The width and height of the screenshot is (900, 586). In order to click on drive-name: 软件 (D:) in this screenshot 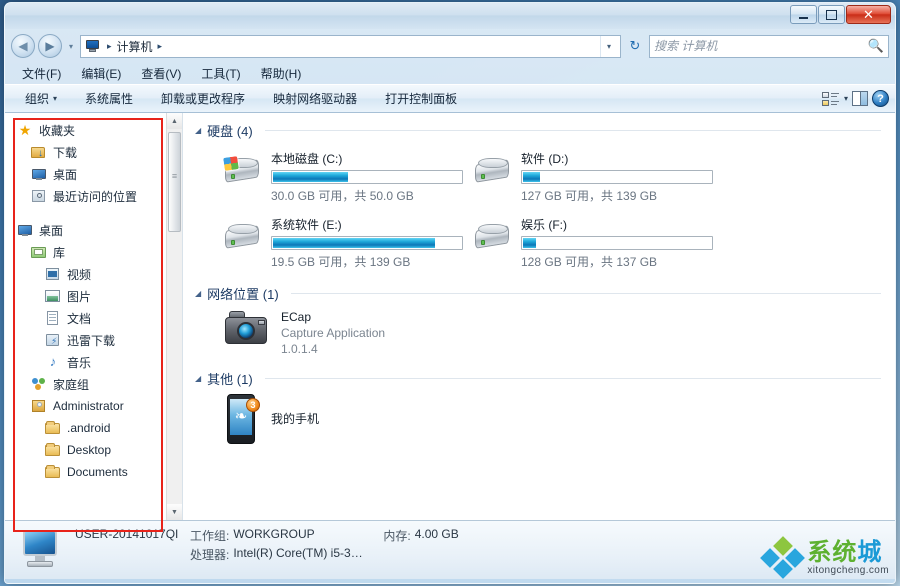, I will do `click(545, 159)`.